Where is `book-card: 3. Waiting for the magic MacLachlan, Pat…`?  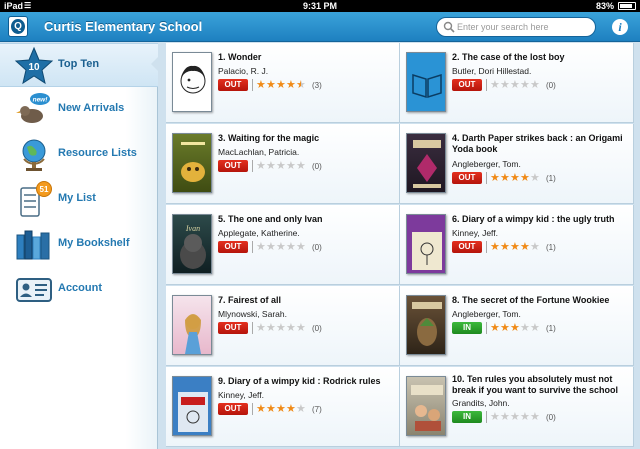
book-card: 3. Waiting for the magic MacLachlan, Pat… is located at coordinates (283, 164).